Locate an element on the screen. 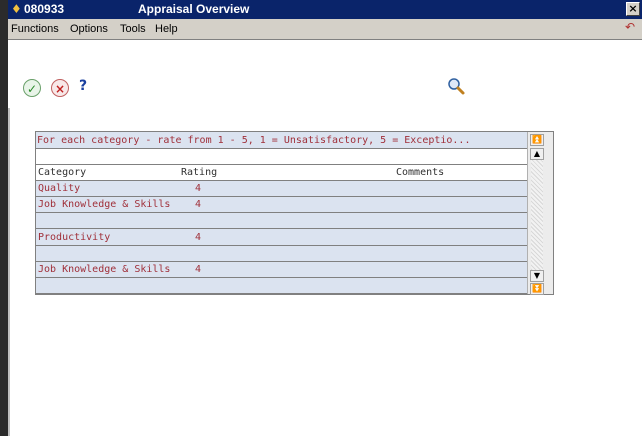  grid-row: Productivity 4 is located at coordinates (281, 237).